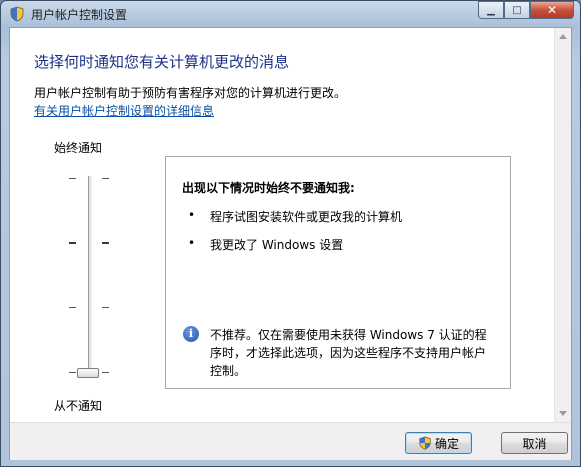  I want to click on maximize-button: □, so click(517, 10).